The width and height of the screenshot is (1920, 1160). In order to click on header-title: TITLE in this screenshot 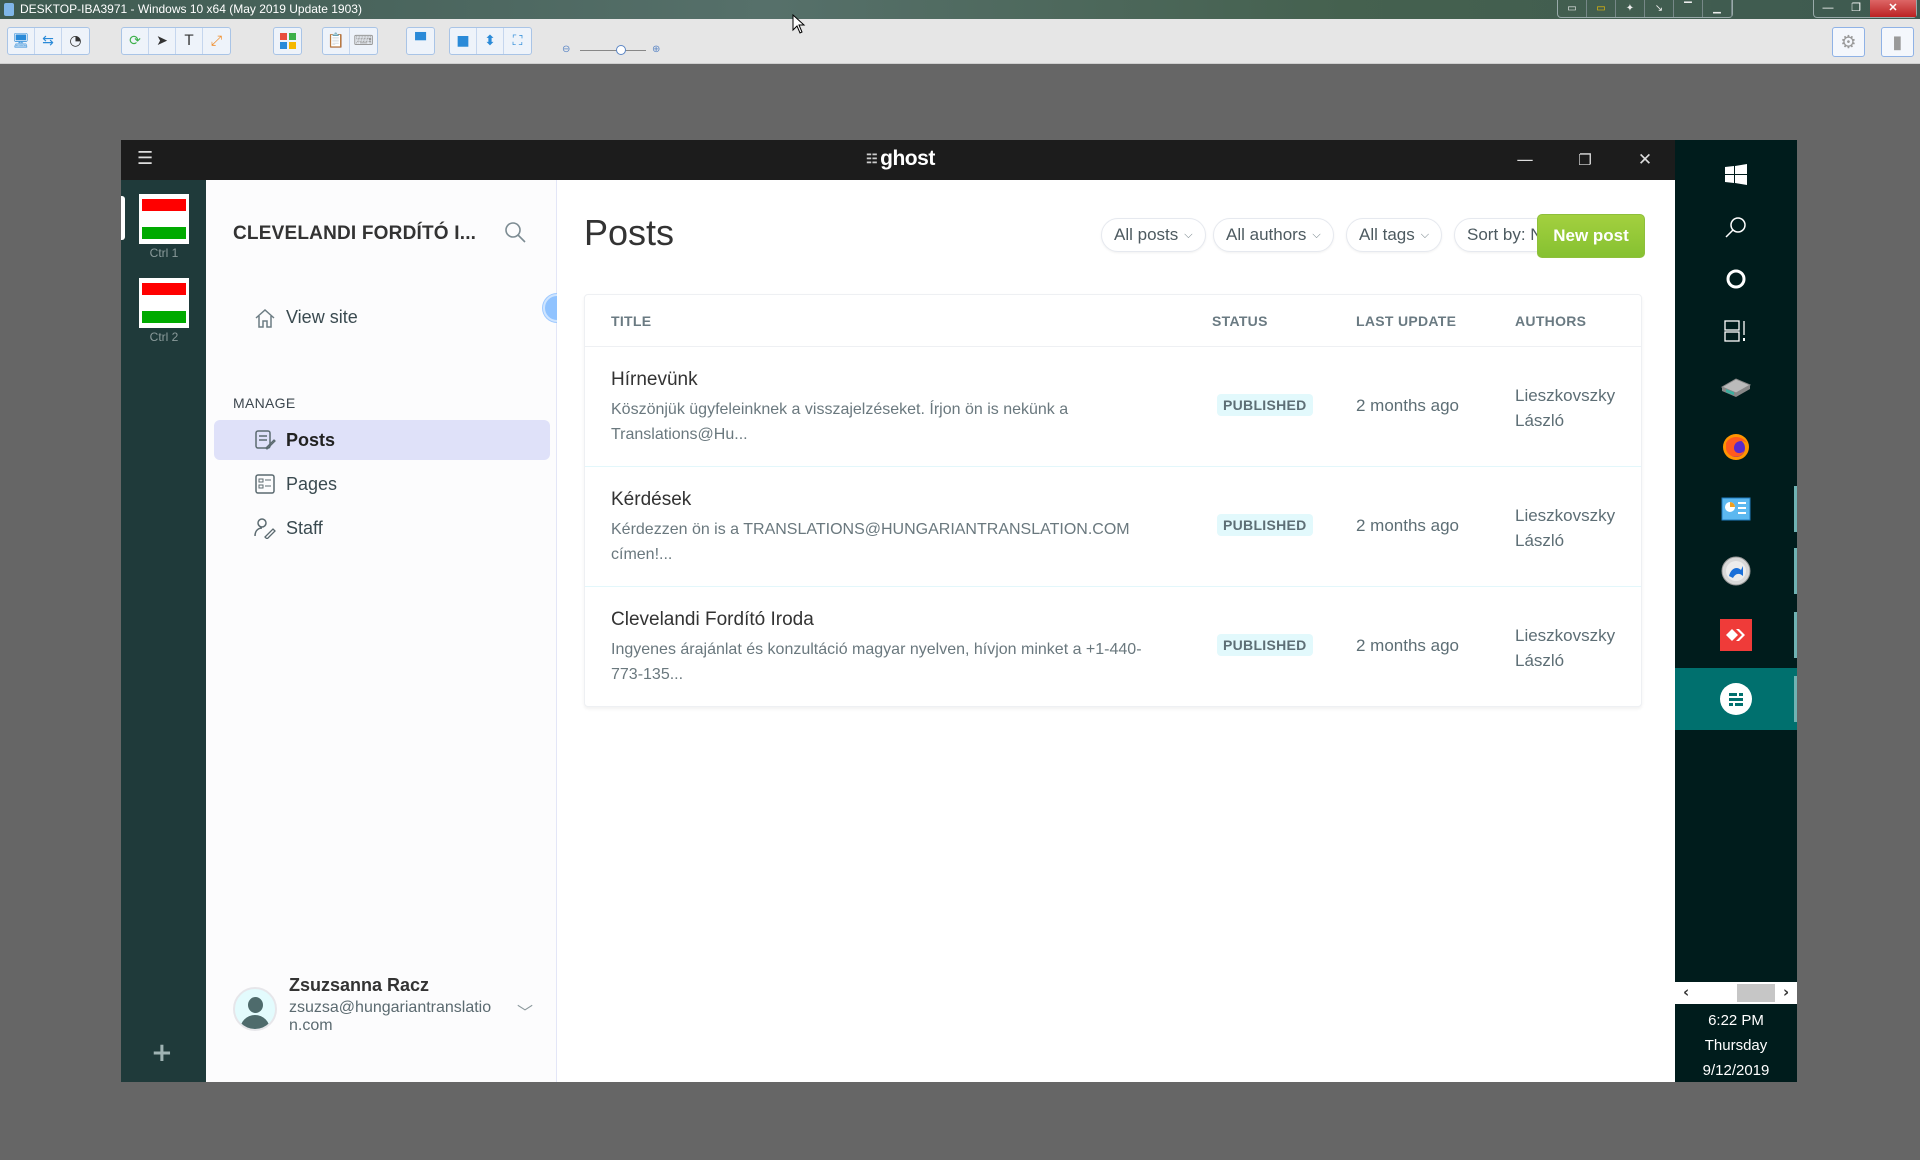, I will do `click(631, 321)`.